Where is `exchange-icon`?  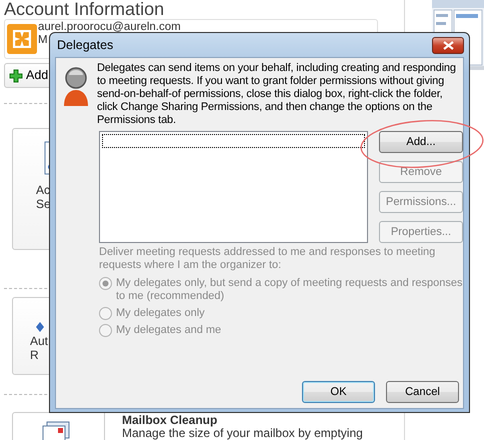
exchange-icon is located at coordinates (22, 39).